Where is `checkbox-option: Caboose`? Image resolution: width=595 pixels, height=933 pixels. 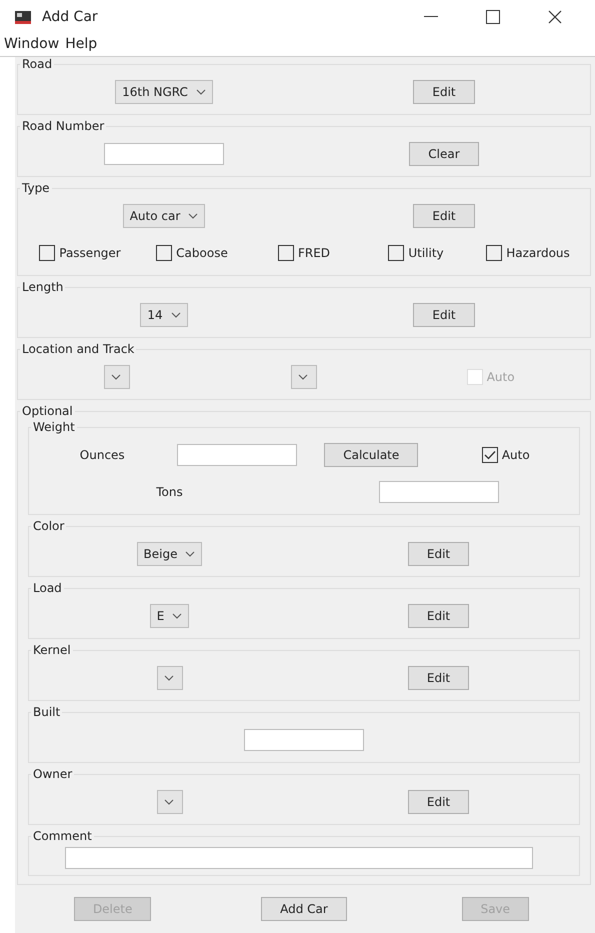 checkbox-option: Caboose is located at coordinates (192, 252).